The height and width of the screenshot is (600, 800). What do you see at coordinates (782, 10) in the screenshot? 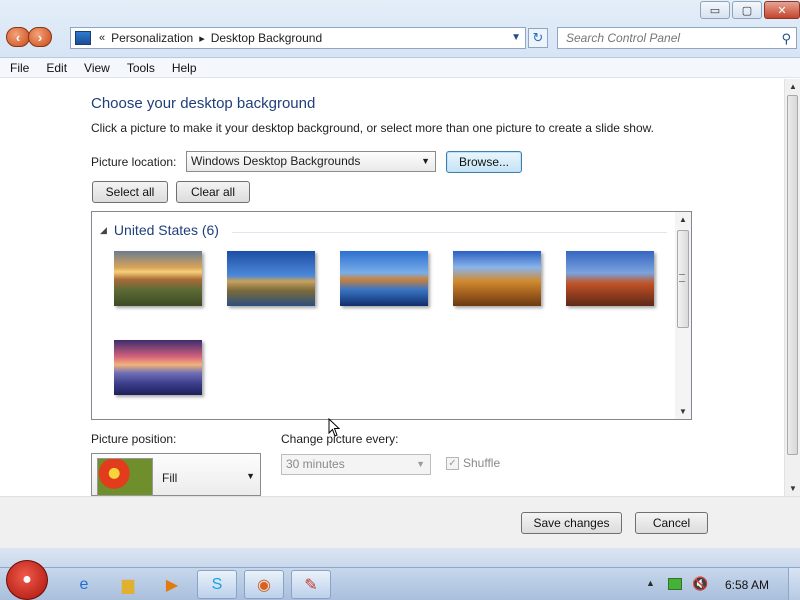
I see `close-button: ✕` at bounding box center [782, 10].